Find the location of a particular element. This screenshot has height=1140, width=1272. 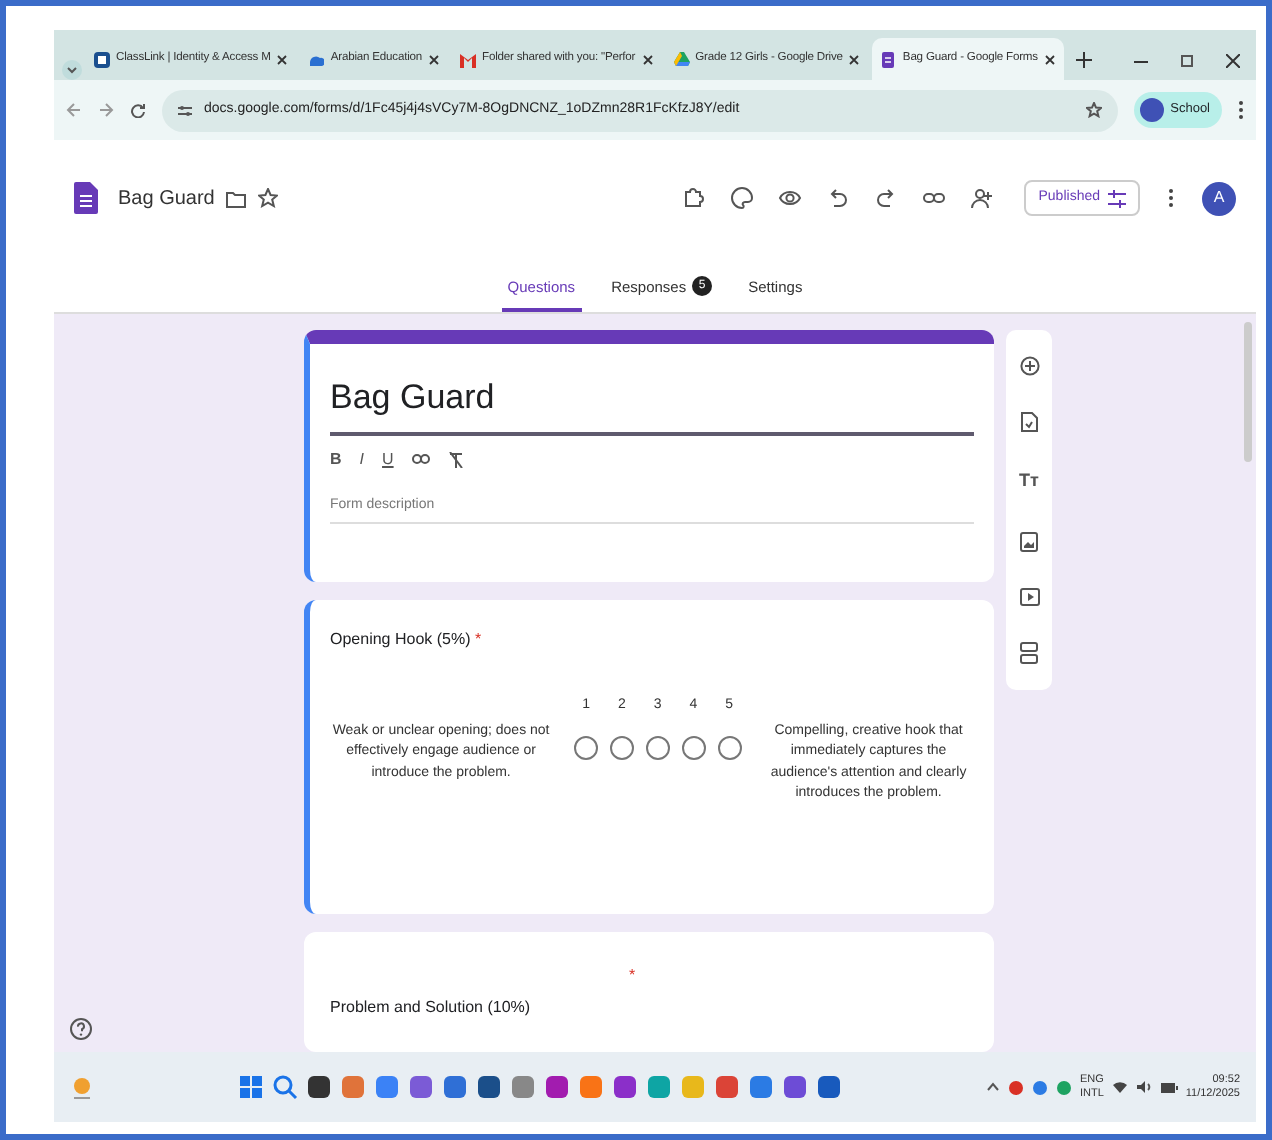

puzzle-icon is located at coordinates (694, 198).